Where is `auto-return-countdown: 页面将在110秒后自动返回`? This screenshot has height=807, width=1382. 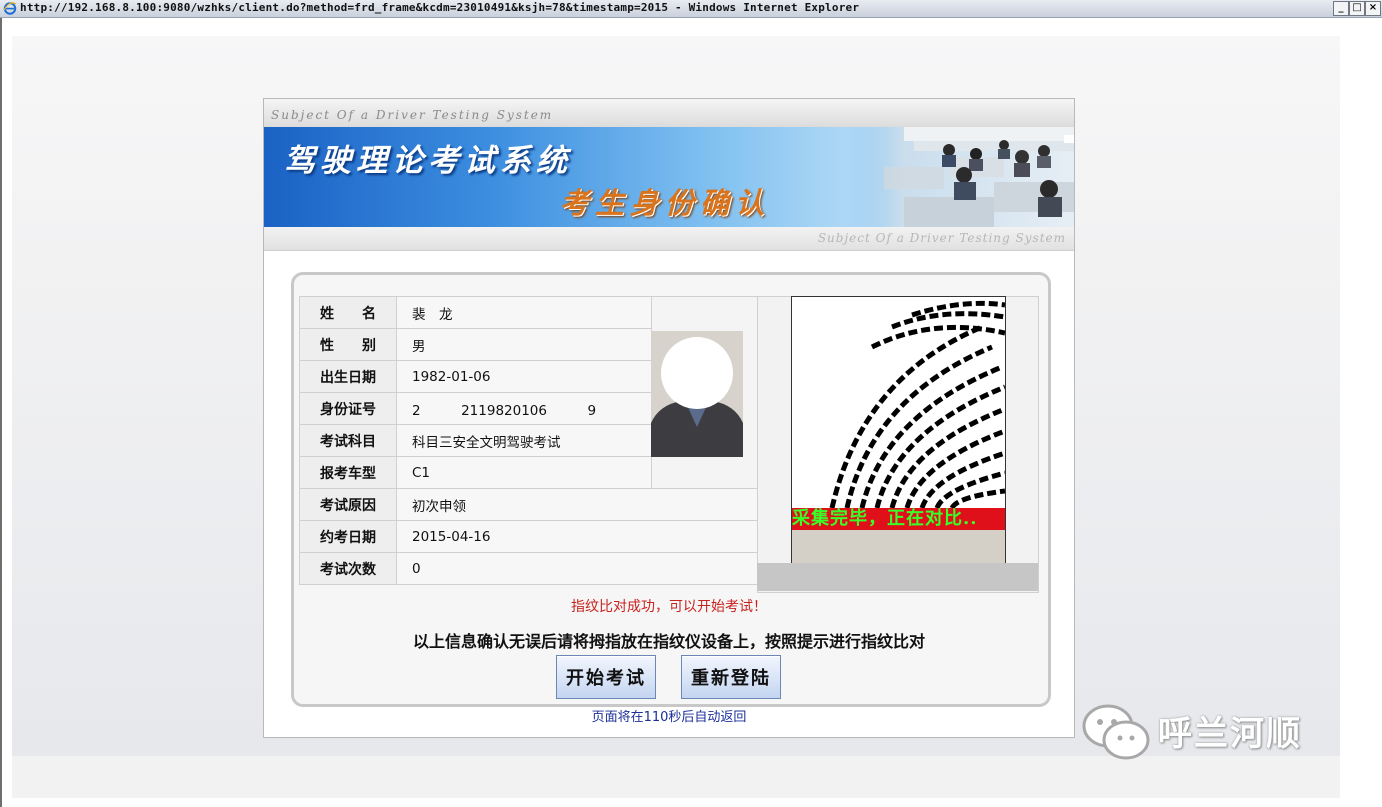
auto-return-countdown: 页面将在110秒后自动返回 is located at coordinates (669, 717).